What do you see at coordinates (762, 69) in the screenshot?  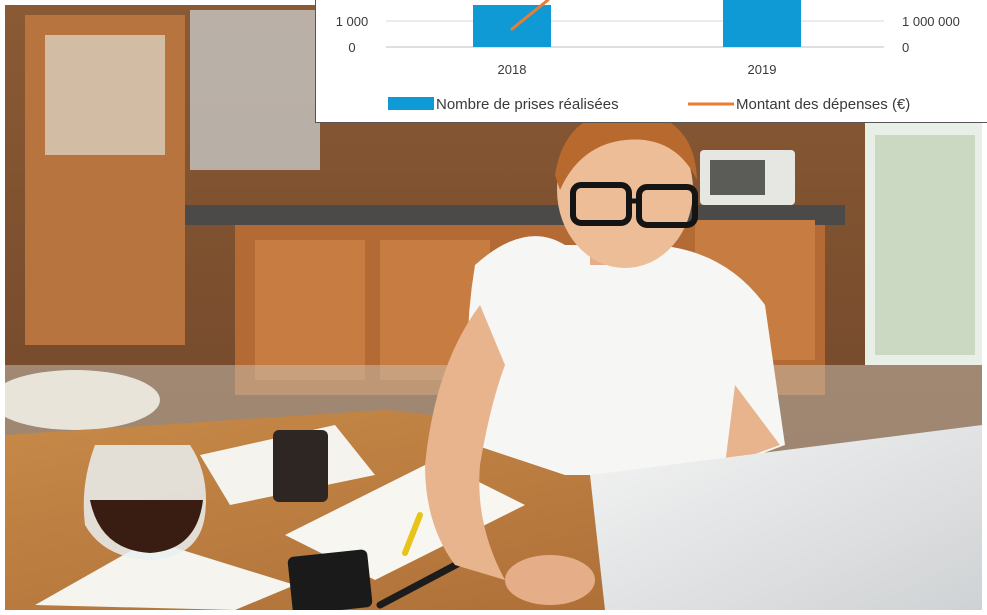 I see `category-label-2019: 2019` at bounding box center [762, 69].